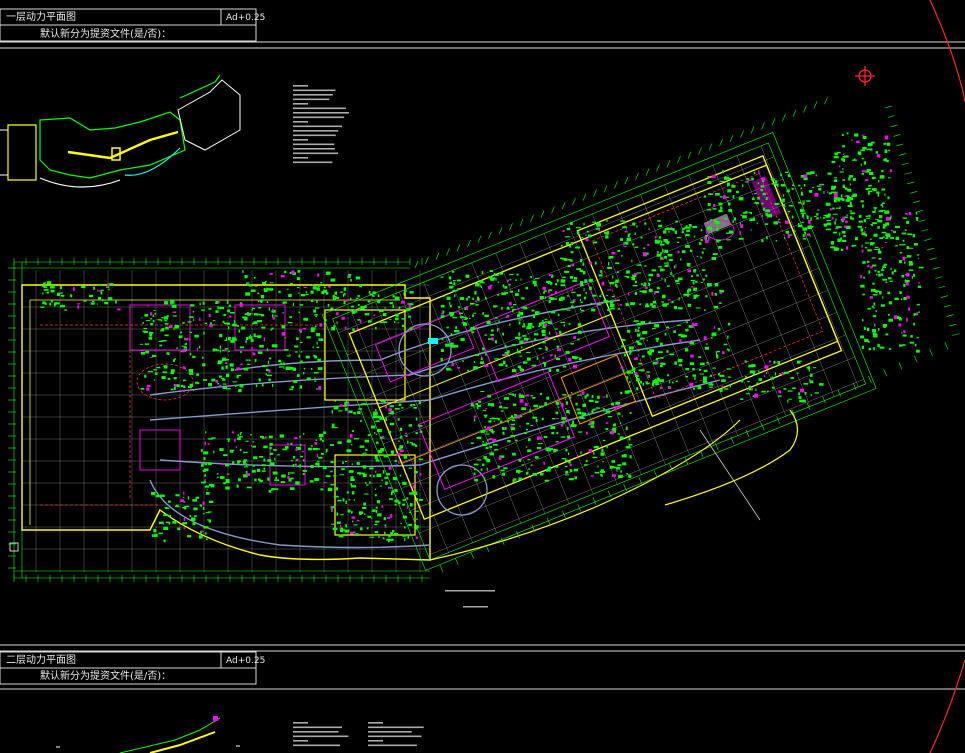 This screenshot has height=753, width=965. Describe the element at coordinates (246, 661) in the screenshot. I see `sheet-scale-level-2: Ad+0.25` at that location.